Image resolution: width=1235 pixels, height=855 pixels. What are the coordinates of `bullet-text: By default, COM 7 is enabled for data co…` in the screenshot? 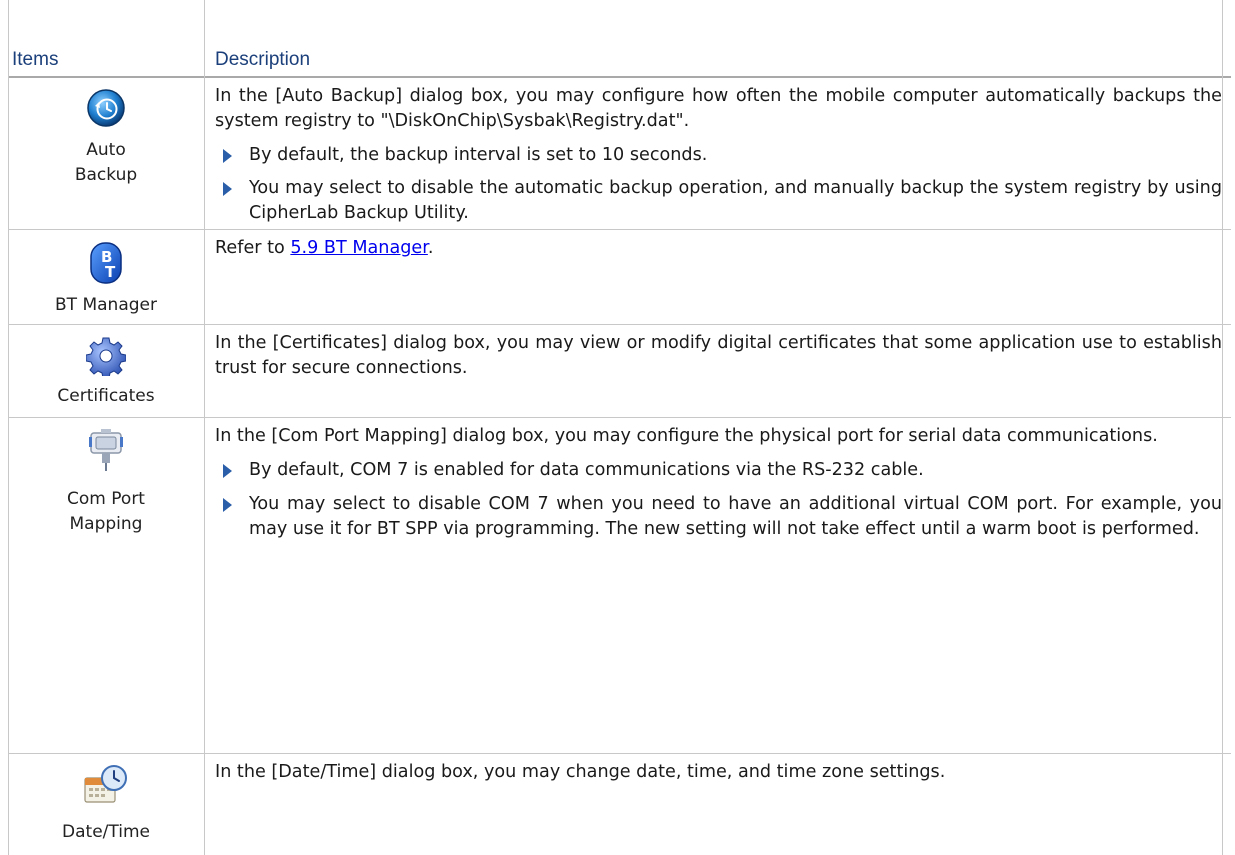 It's located at (586, 470).